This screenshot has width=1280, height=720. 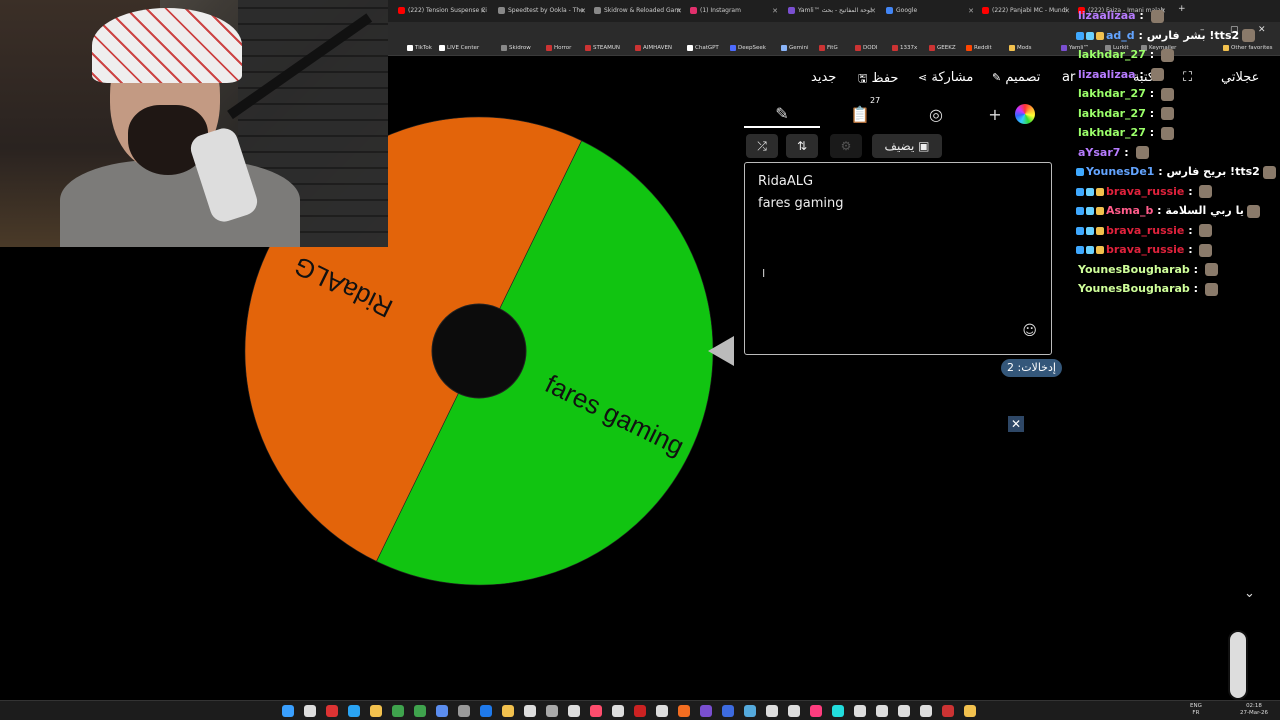 I want to click on color-wheel-icon, so click(x=1025, y=114).